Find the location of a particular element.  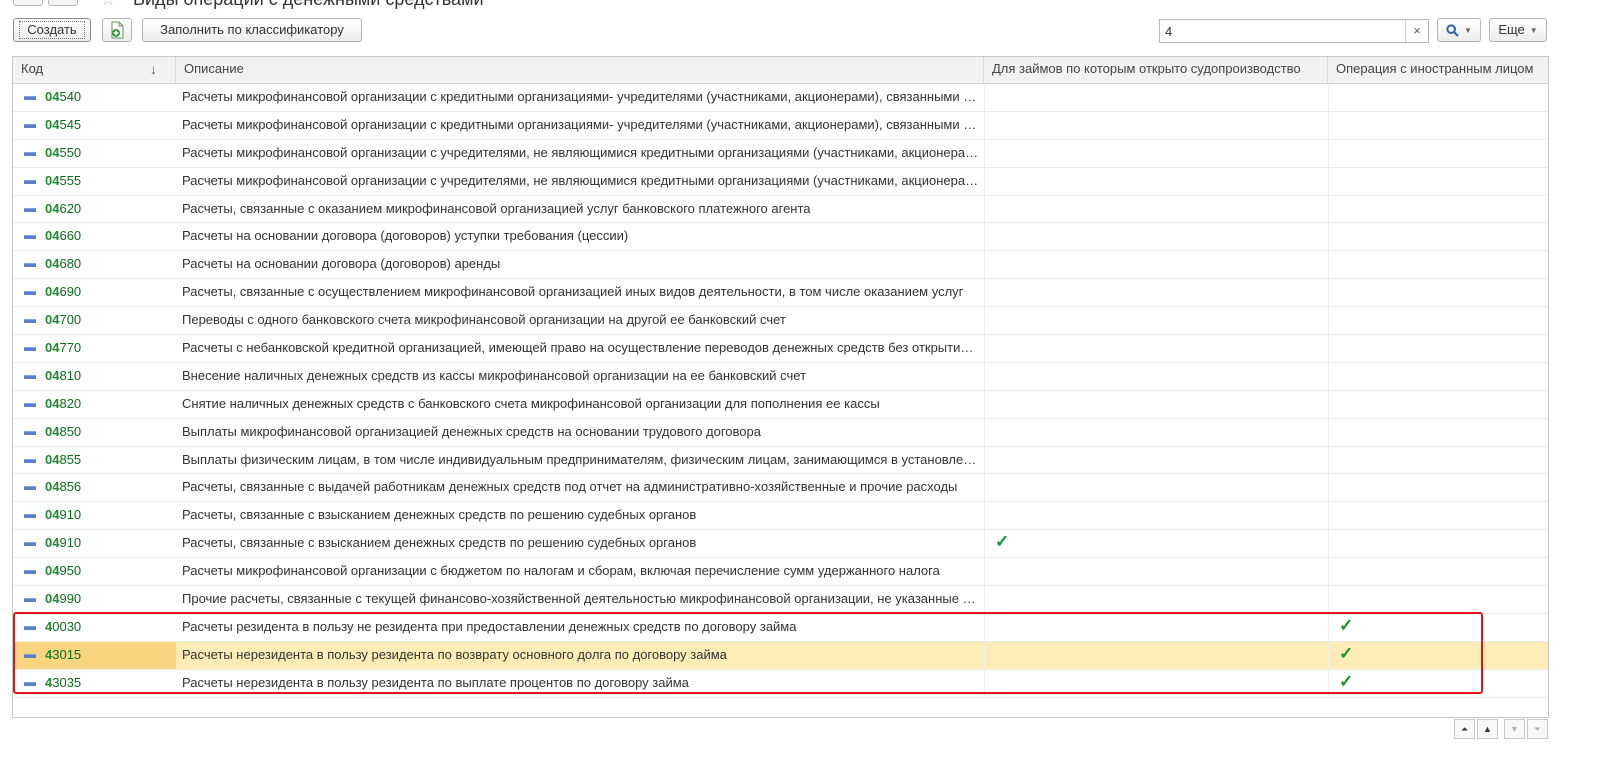

sort-descending-icon: ↓ is located at coordinates (153, 69).